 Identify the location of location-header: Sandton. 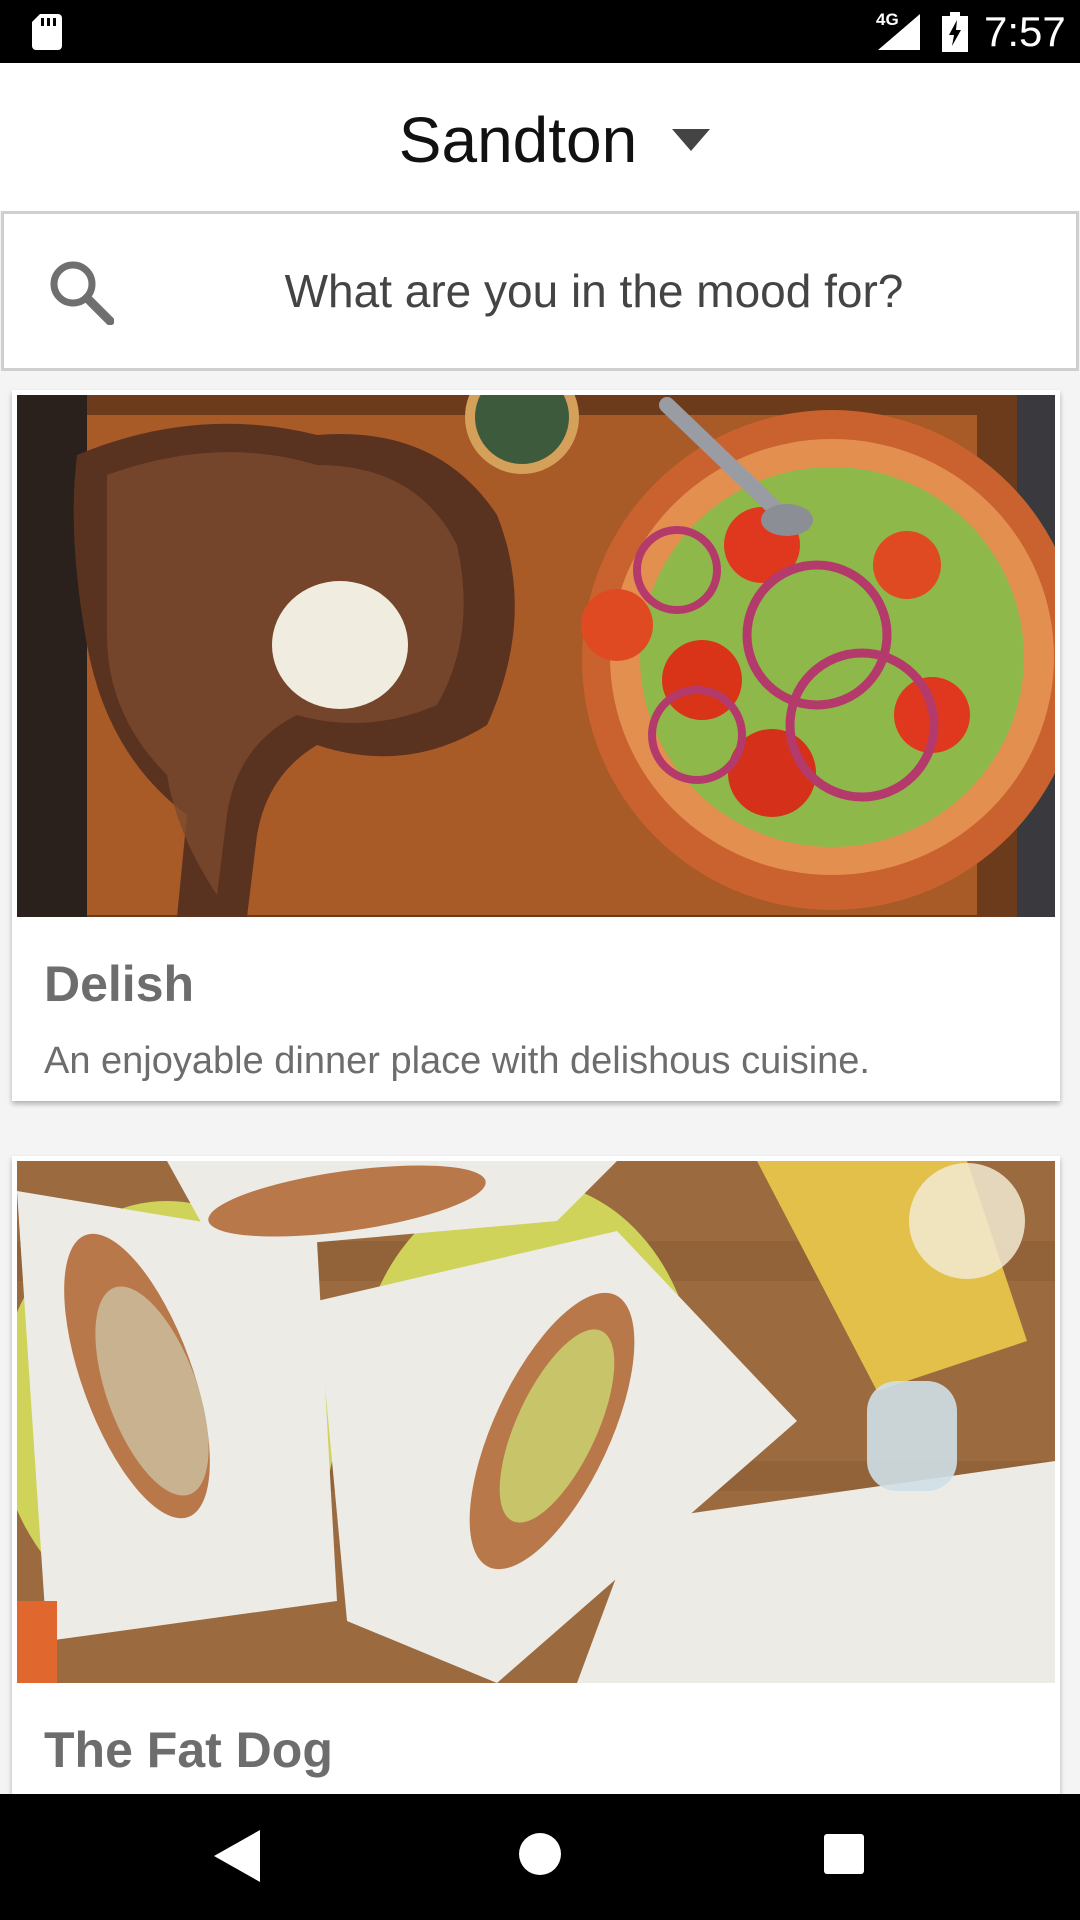
(540, 137).